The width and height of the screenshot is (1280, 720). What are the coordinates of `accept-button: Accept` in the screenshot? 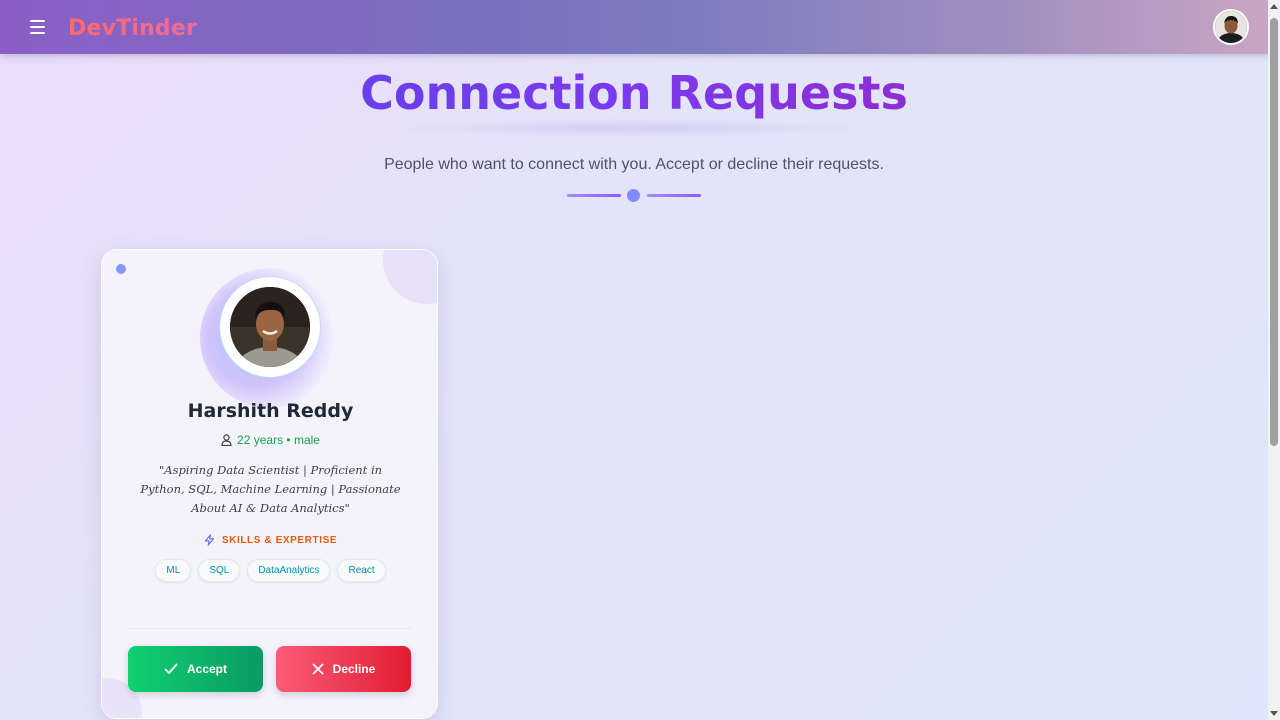 It's located at (195, 669).